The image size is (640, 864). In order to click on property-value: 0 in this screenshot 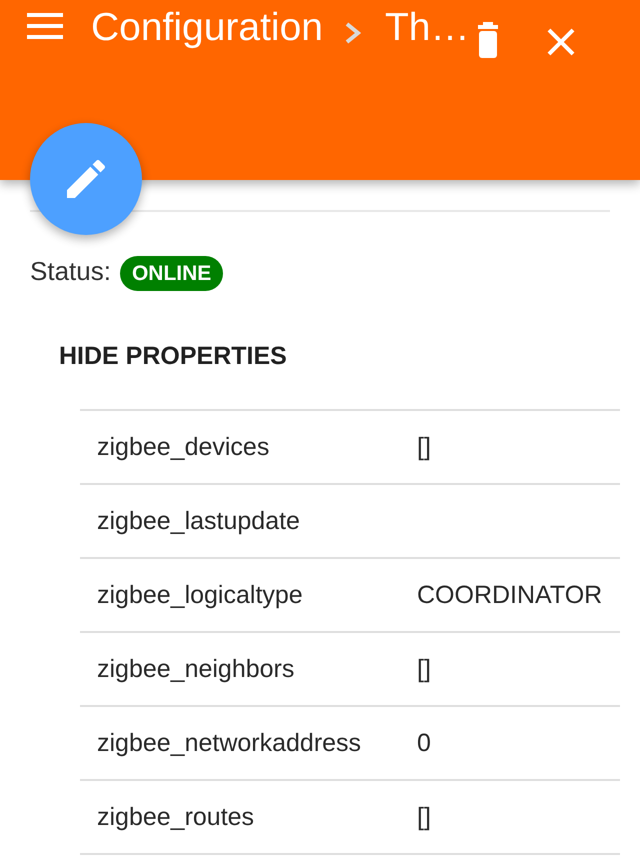, I will do `click(424, 743)`.